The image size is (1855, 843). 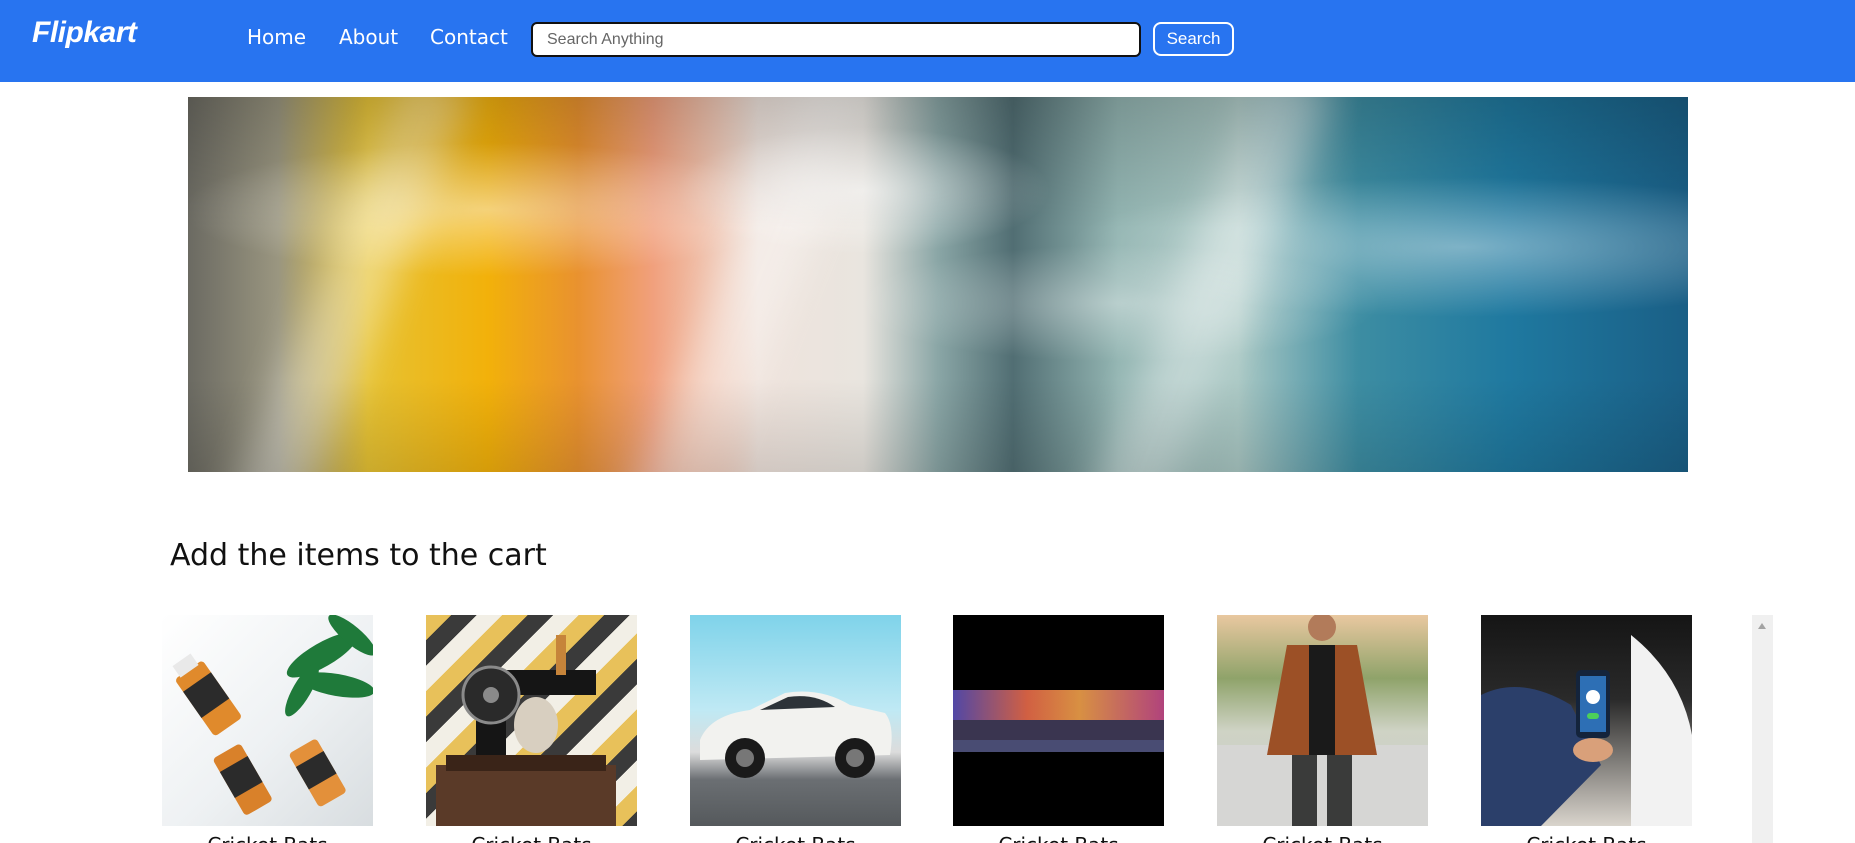 I want to click on nav-link-about: About, so click(x=368, y=37).